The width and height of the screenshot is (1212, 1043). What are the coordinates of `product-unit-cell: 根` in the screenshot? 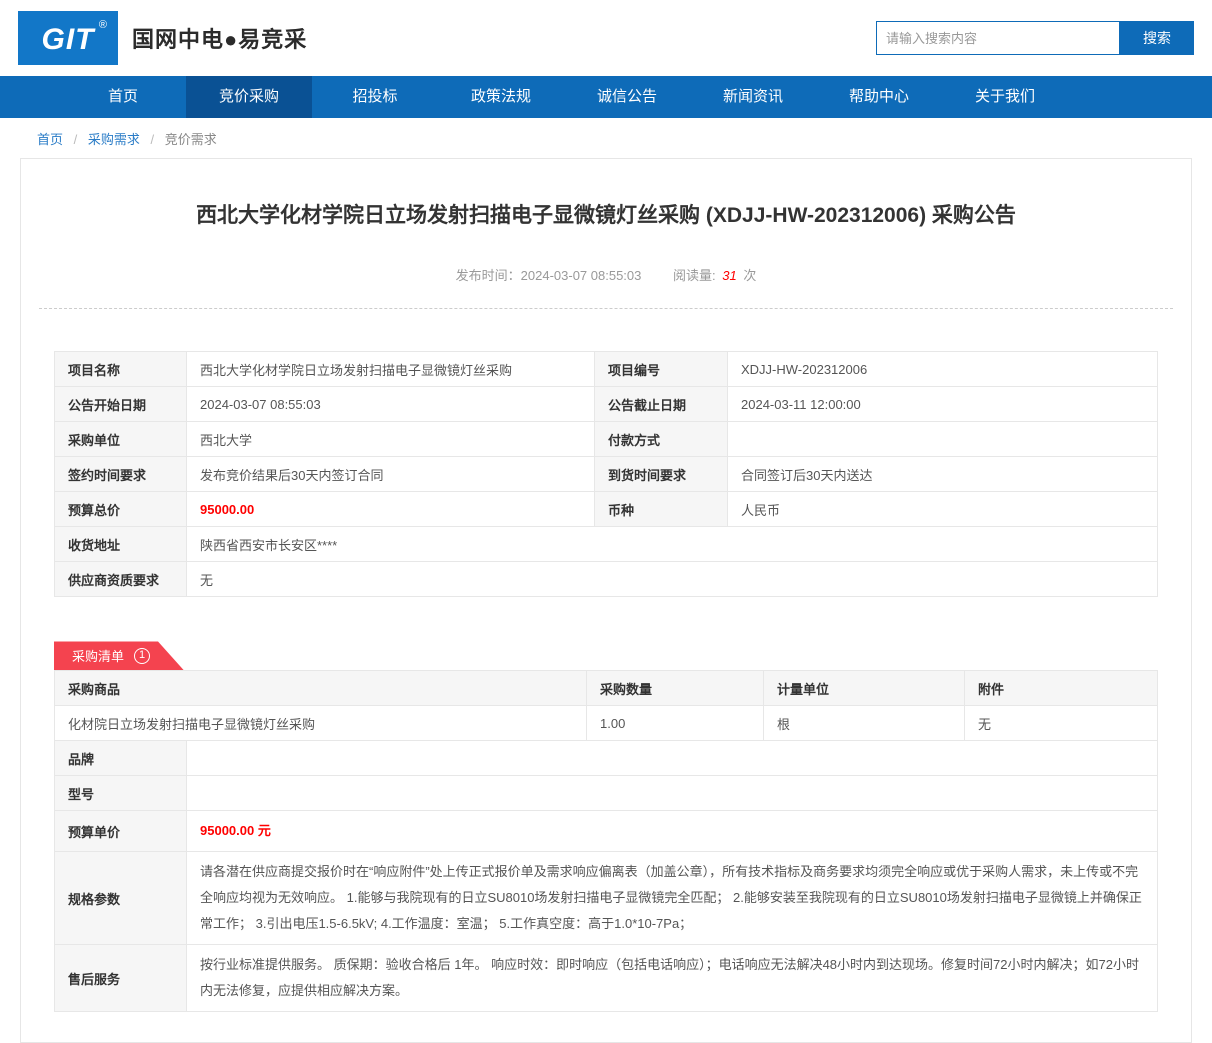 It's located at (864, 723).